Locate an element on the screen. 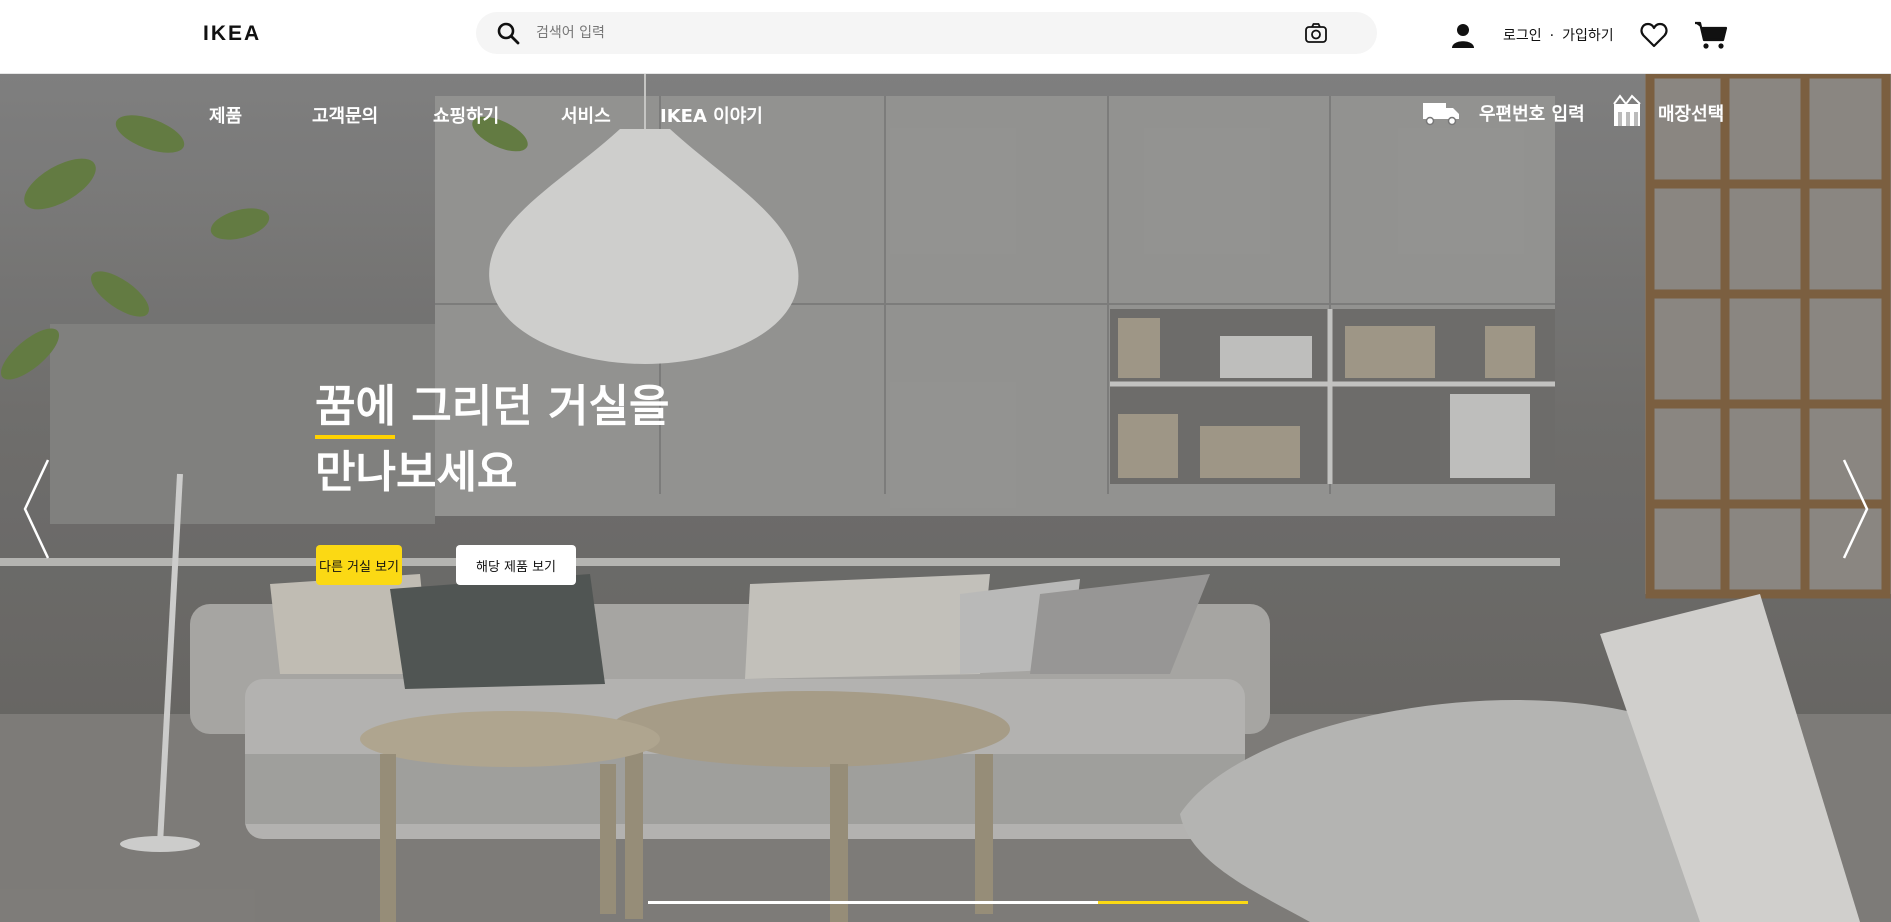 This screenshot has width=1891, height=922. postal-code-link: 우편번호 입력 is located at coordinates (1532, 113).